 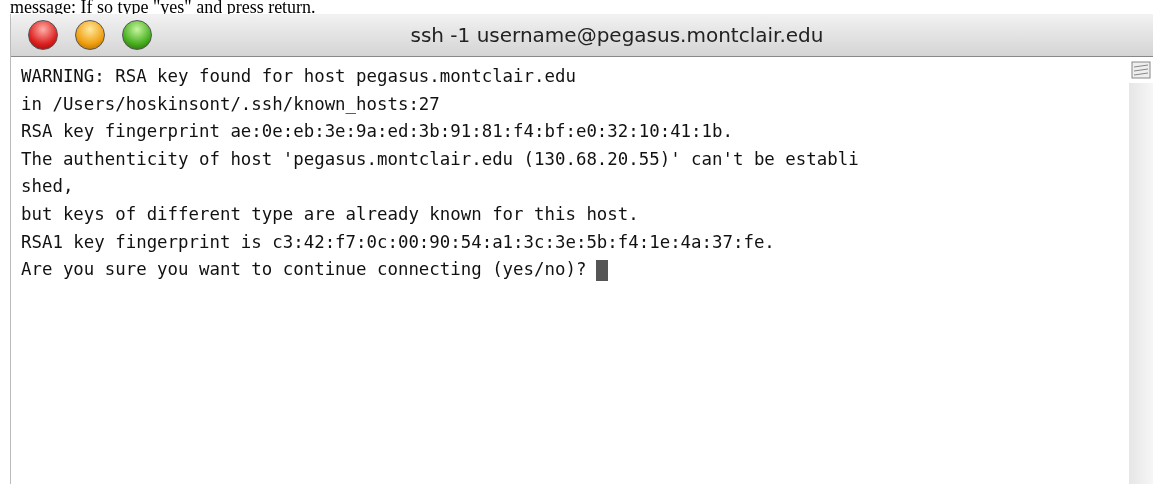 What do you see at coordinates (47, 186) in the screenshot?
I see `terminal-line: shed,` at bounding box center [47, 186].